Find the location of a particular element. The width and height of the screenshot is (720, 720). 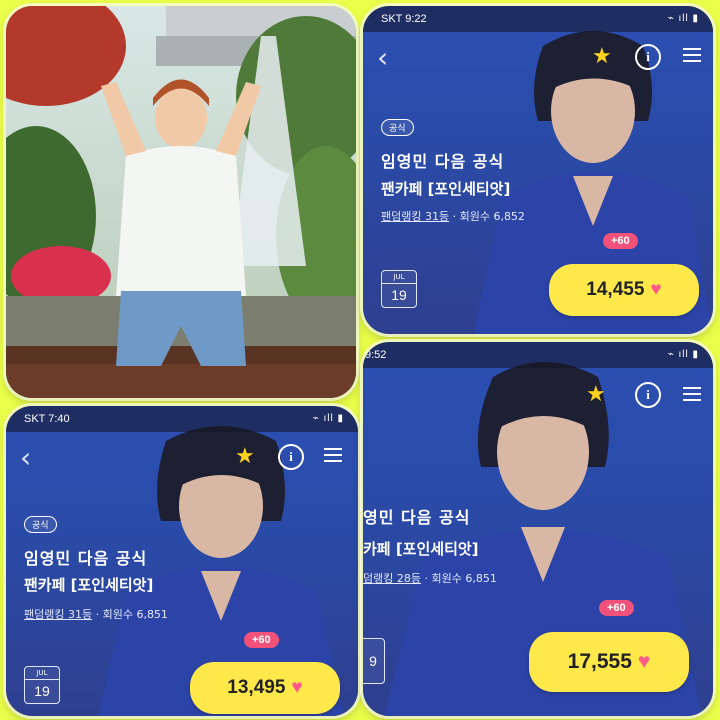

heart-counter-button: 13,495 ♥ is located at coordinates (265, 688).